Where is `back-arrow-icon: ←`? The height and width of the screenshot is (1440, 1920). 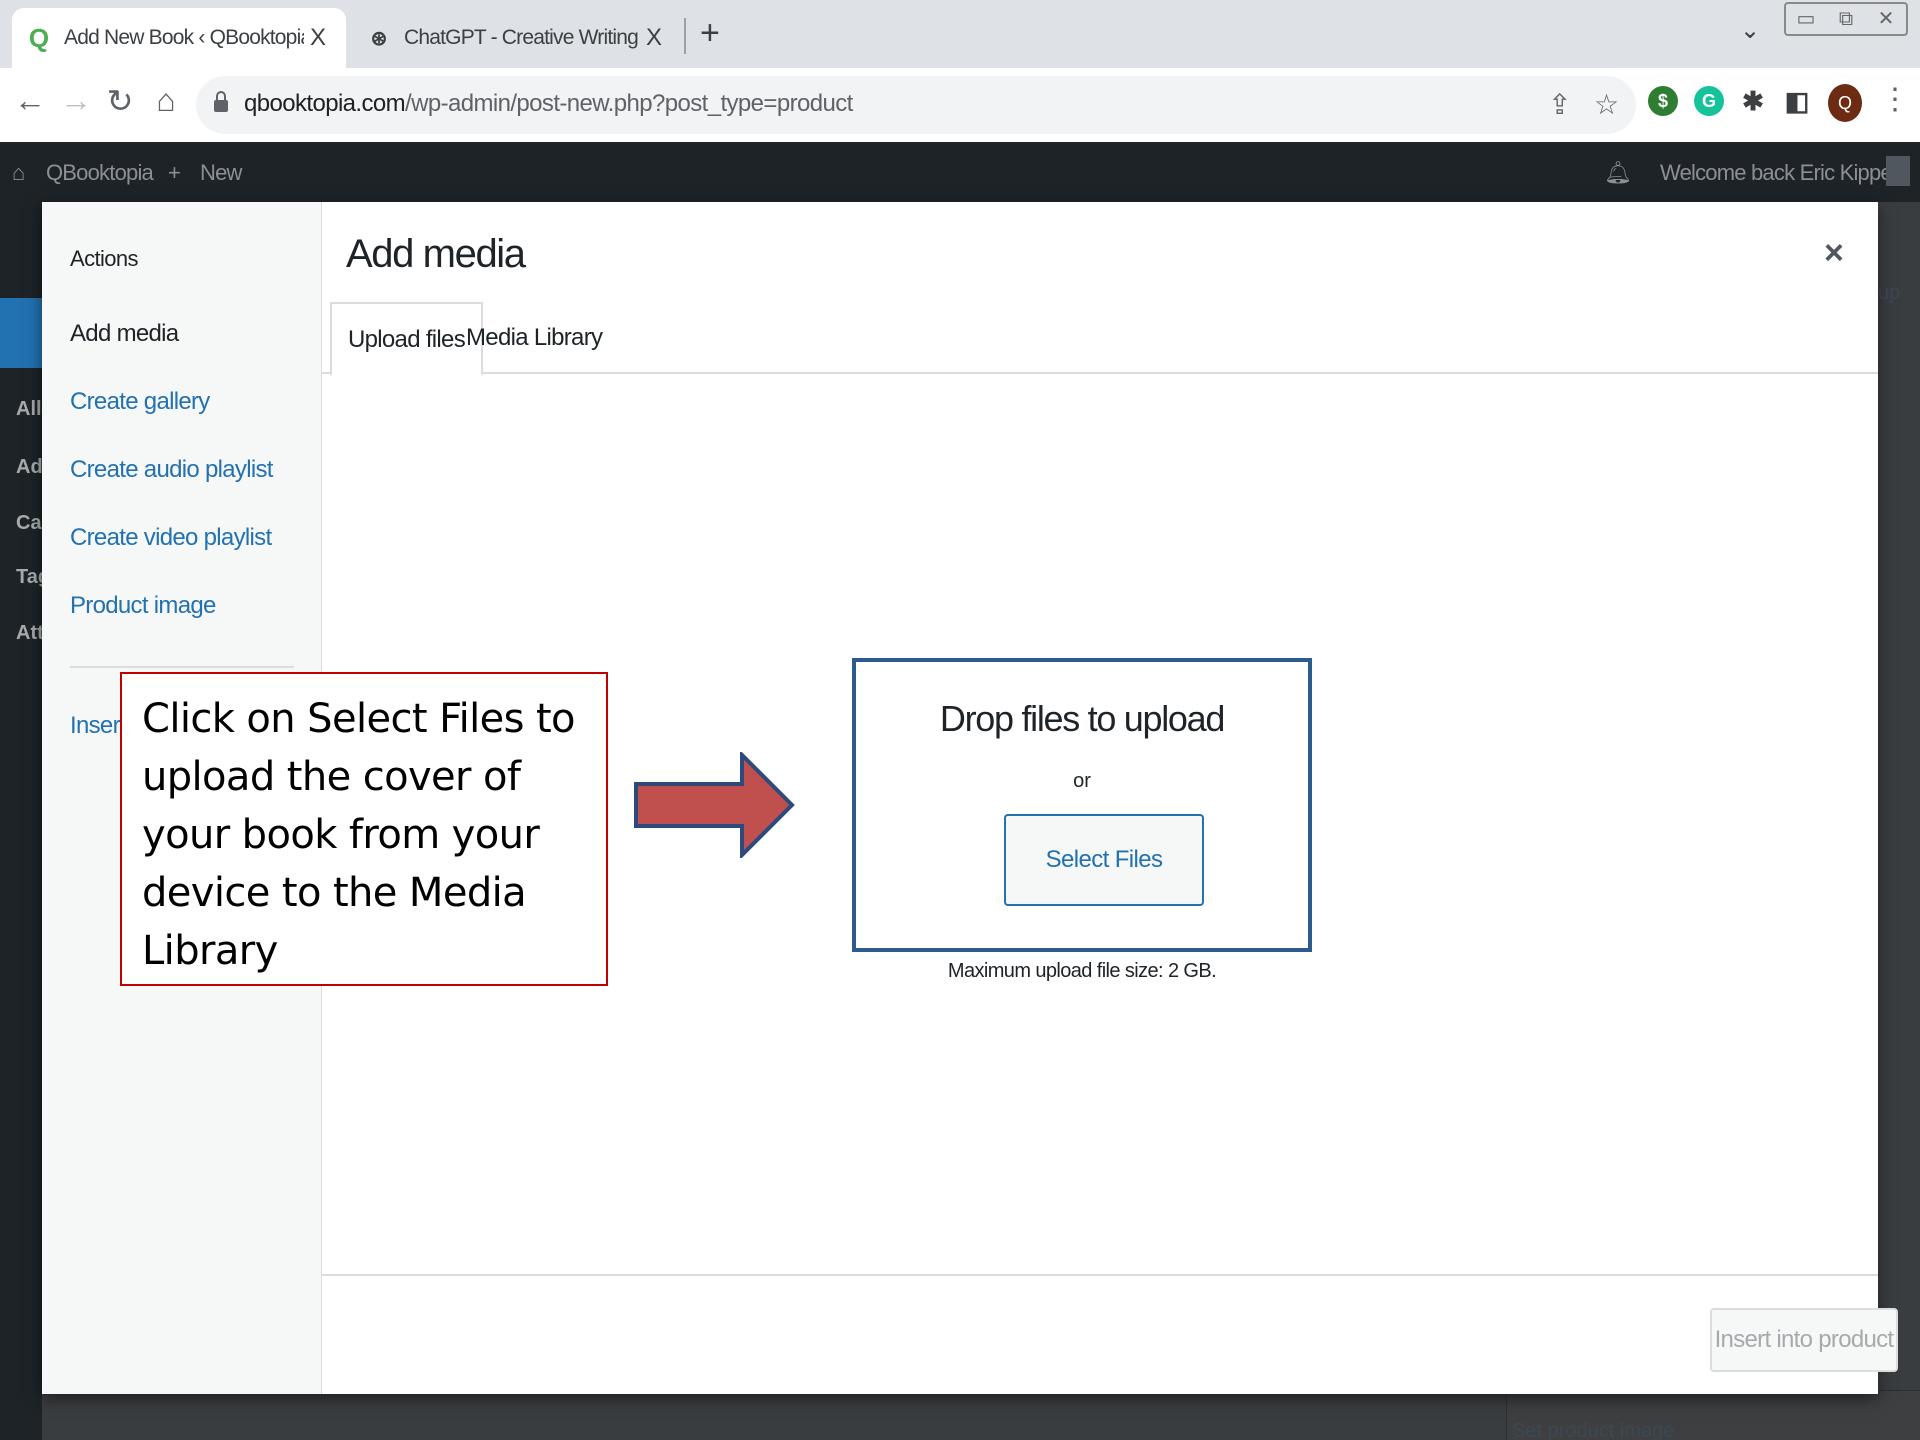
back-arrow-icon: ← is located at coordinates (30, 100).